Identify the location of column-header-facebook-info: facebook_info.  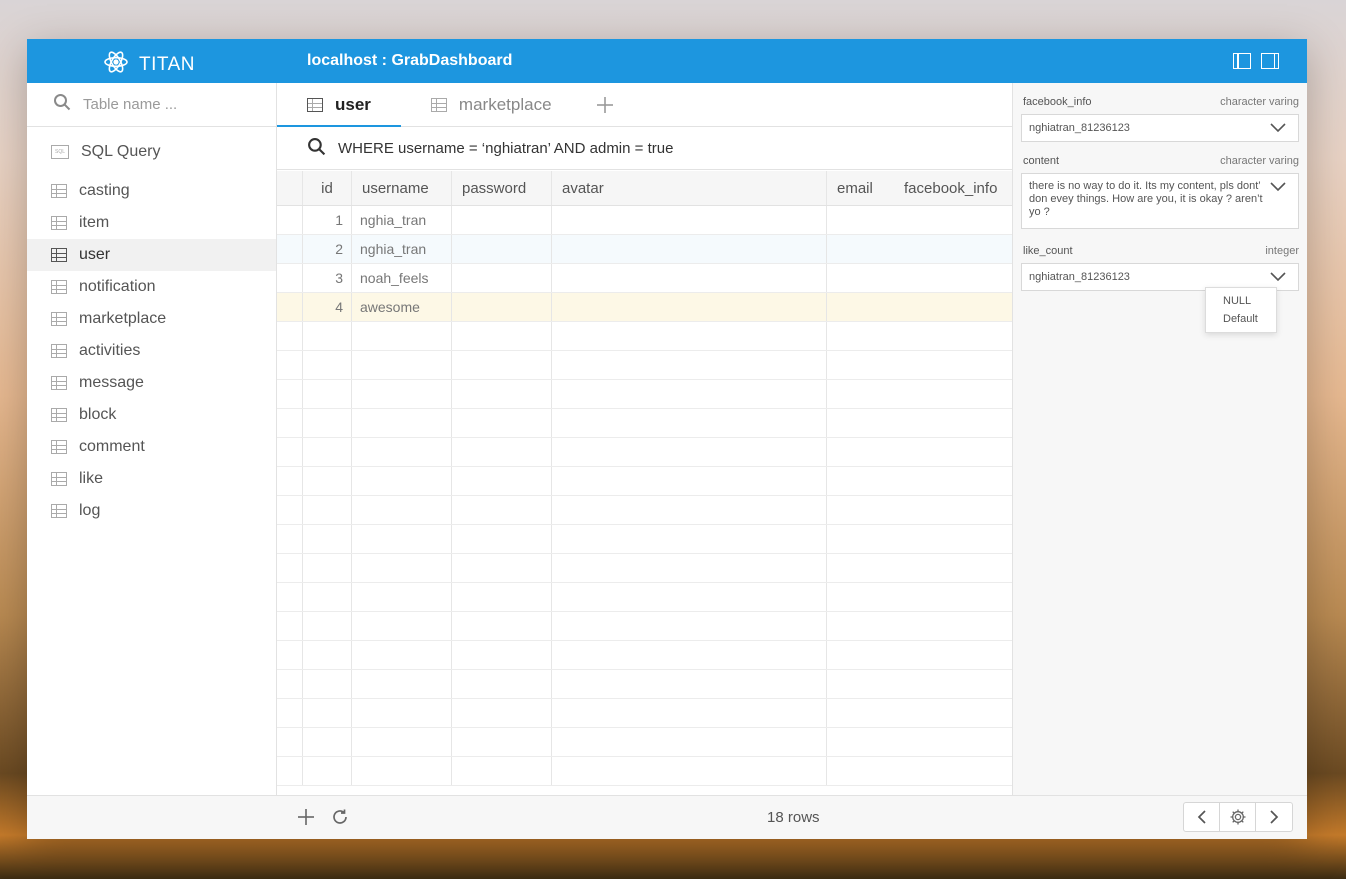
(953, 188).